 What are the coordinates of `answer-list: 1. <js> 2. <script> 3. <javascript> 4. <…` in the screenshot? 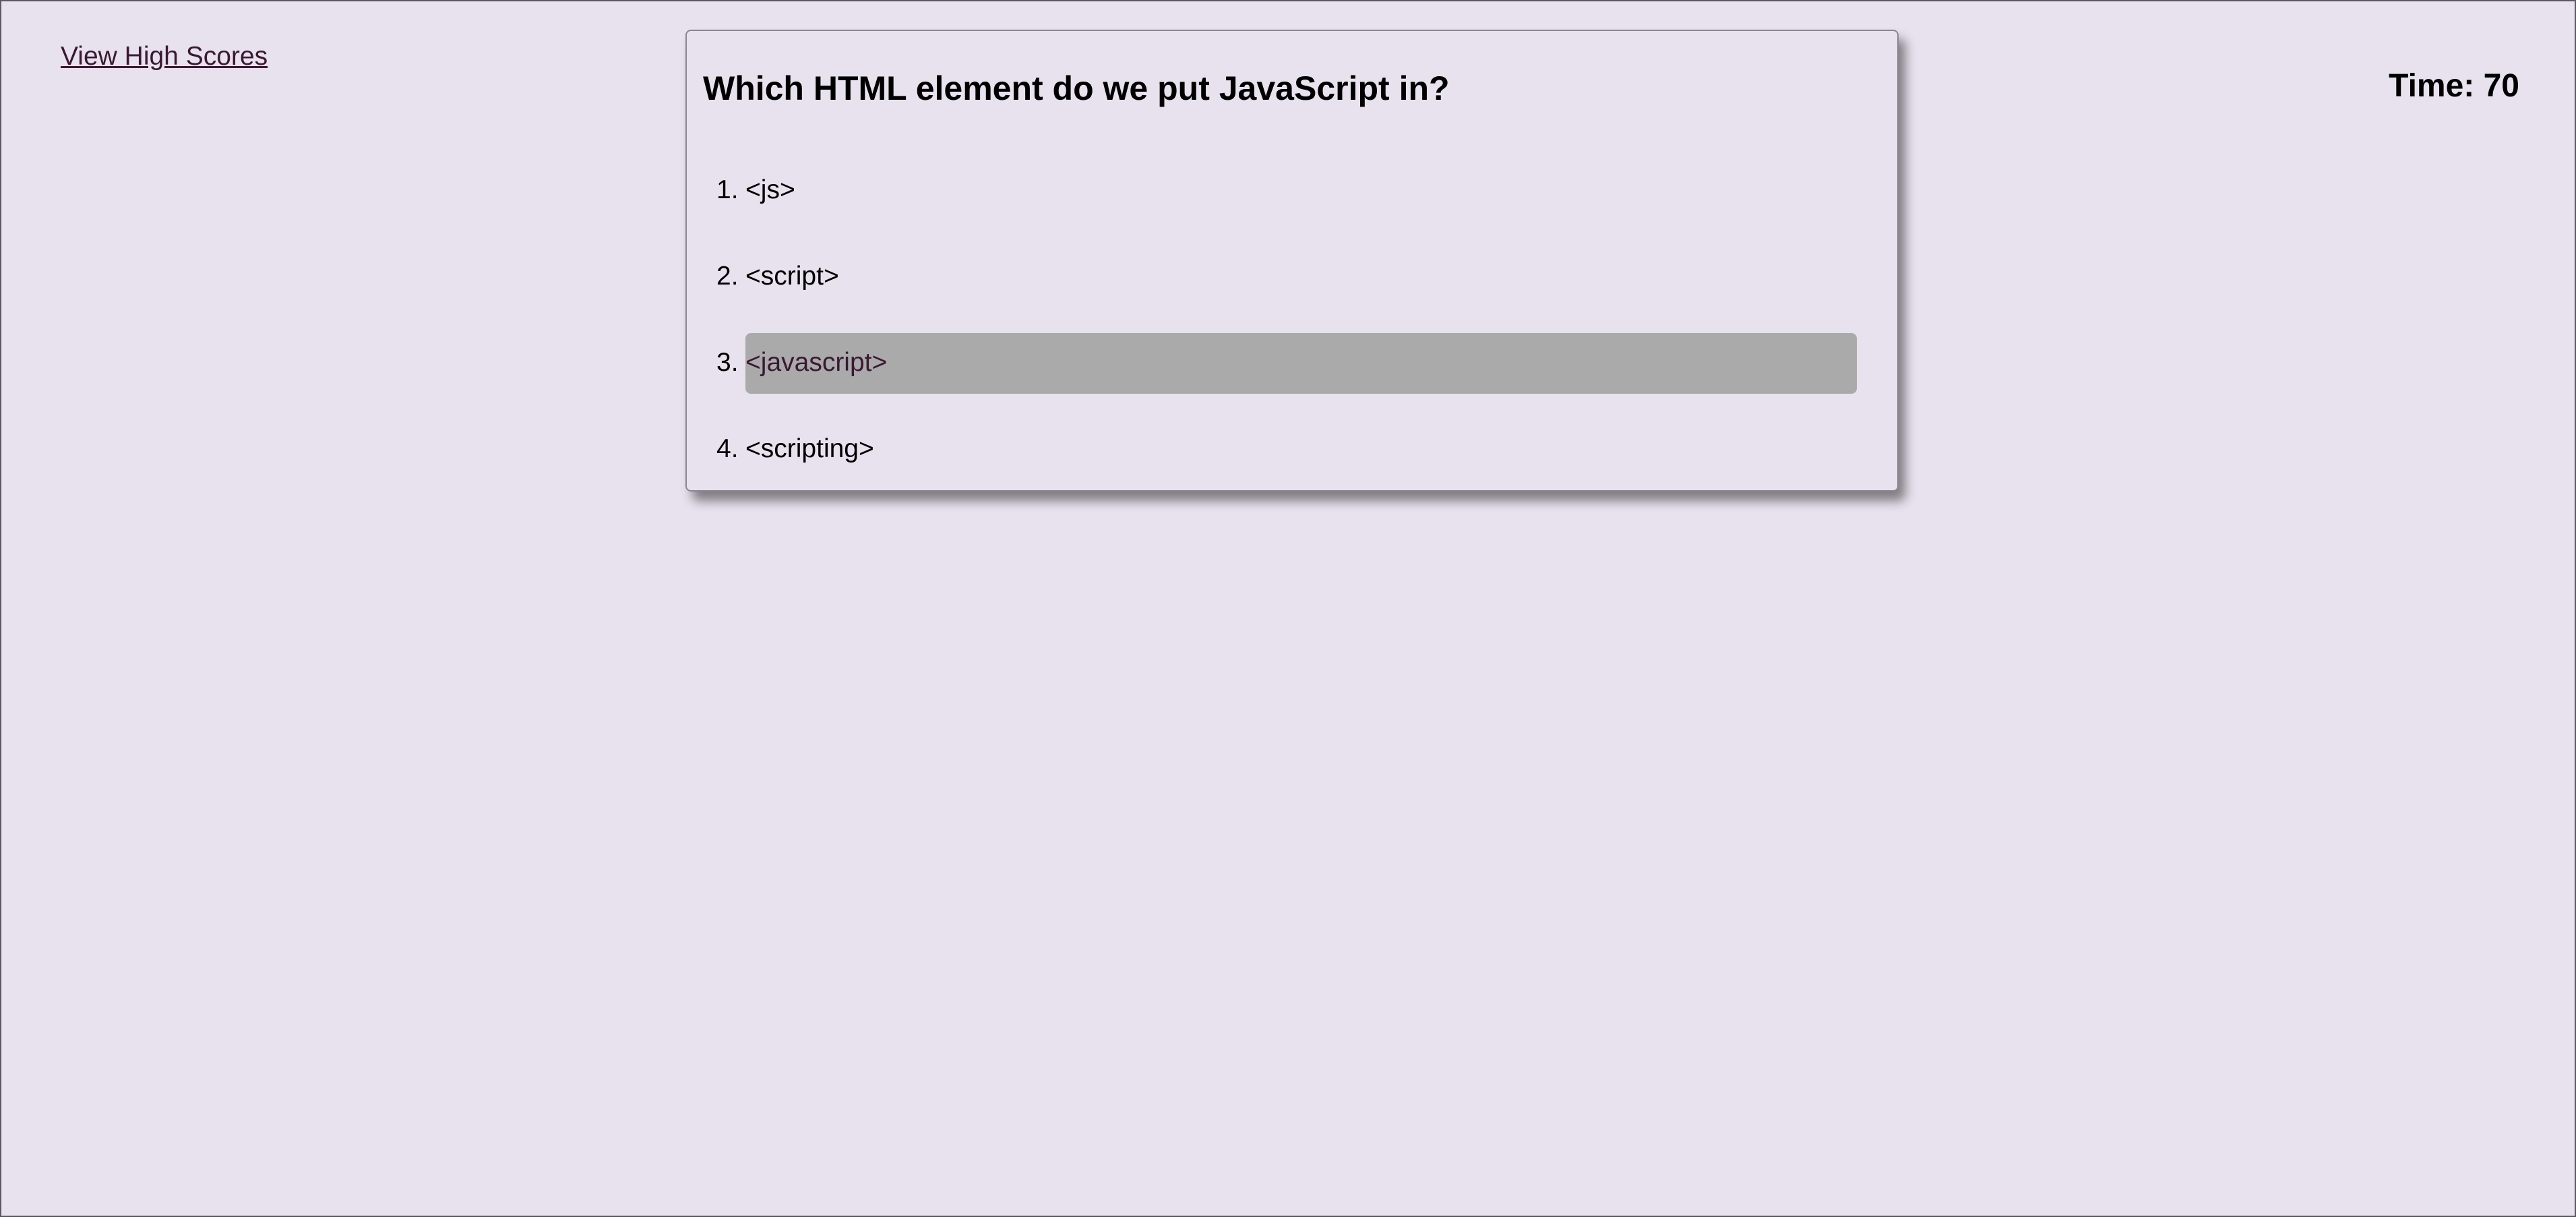 It's located at (1292, 333).